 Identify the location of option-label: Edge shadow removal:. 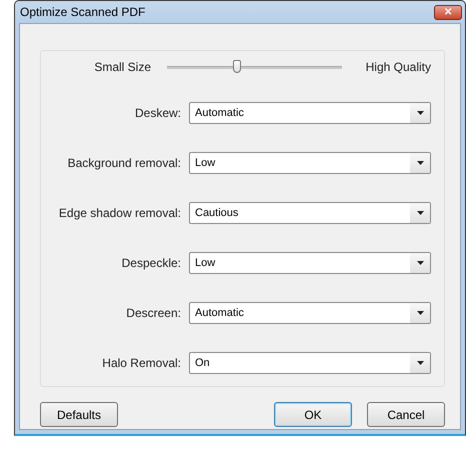
(119, 213).